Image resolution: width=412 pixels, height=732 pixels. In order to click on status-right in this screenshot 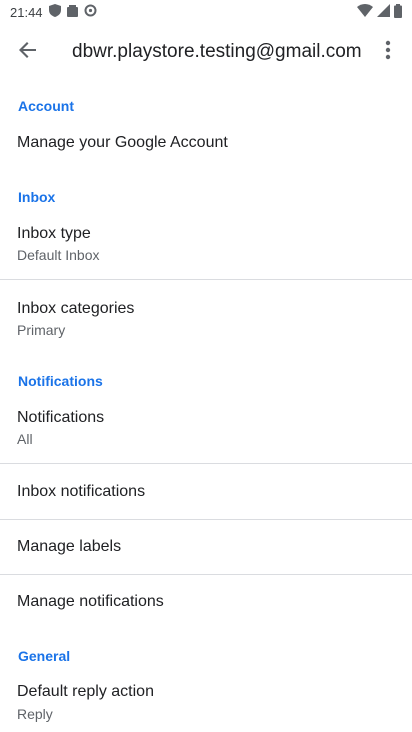, I will do `click(379, 12)`.